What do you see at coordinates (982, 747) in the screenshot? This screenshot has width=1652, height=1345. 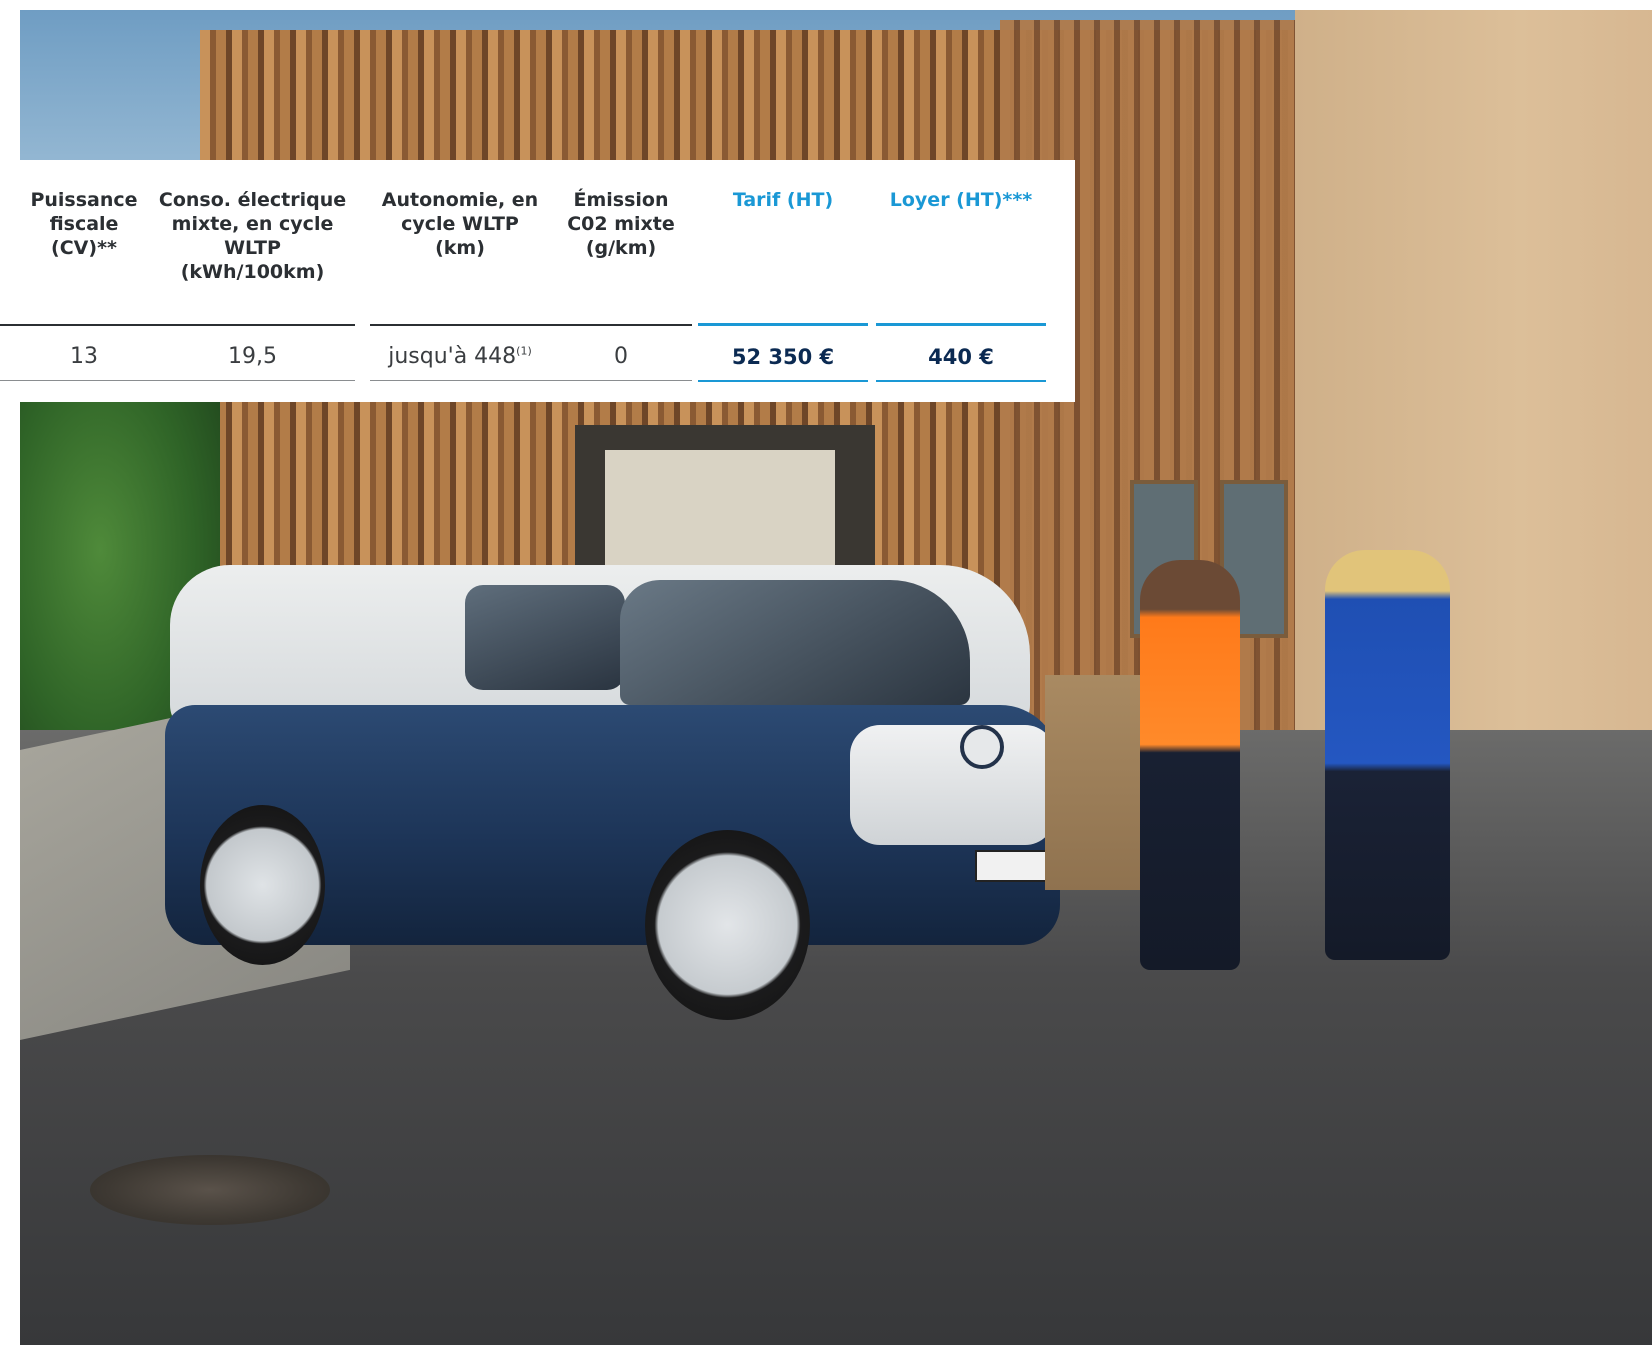 I see `vw-logo-icon` at bounding box center [982, 747].